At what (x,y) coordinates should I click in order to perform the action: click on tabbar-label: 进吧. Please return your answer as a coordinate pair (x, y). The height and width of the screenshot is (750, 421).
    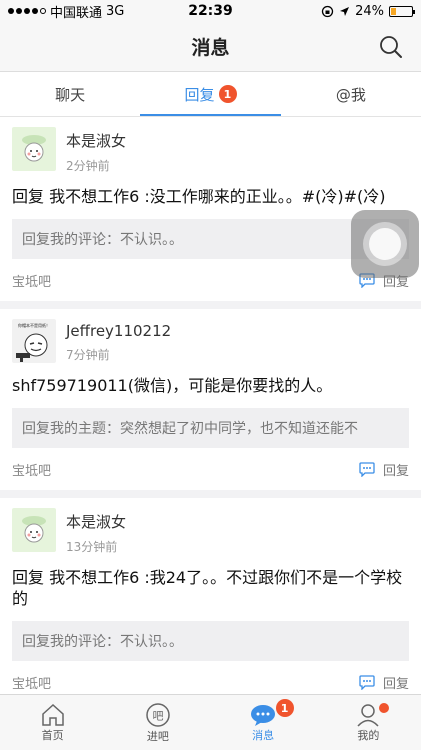
    Looking at the image, I should click on (157, 736).